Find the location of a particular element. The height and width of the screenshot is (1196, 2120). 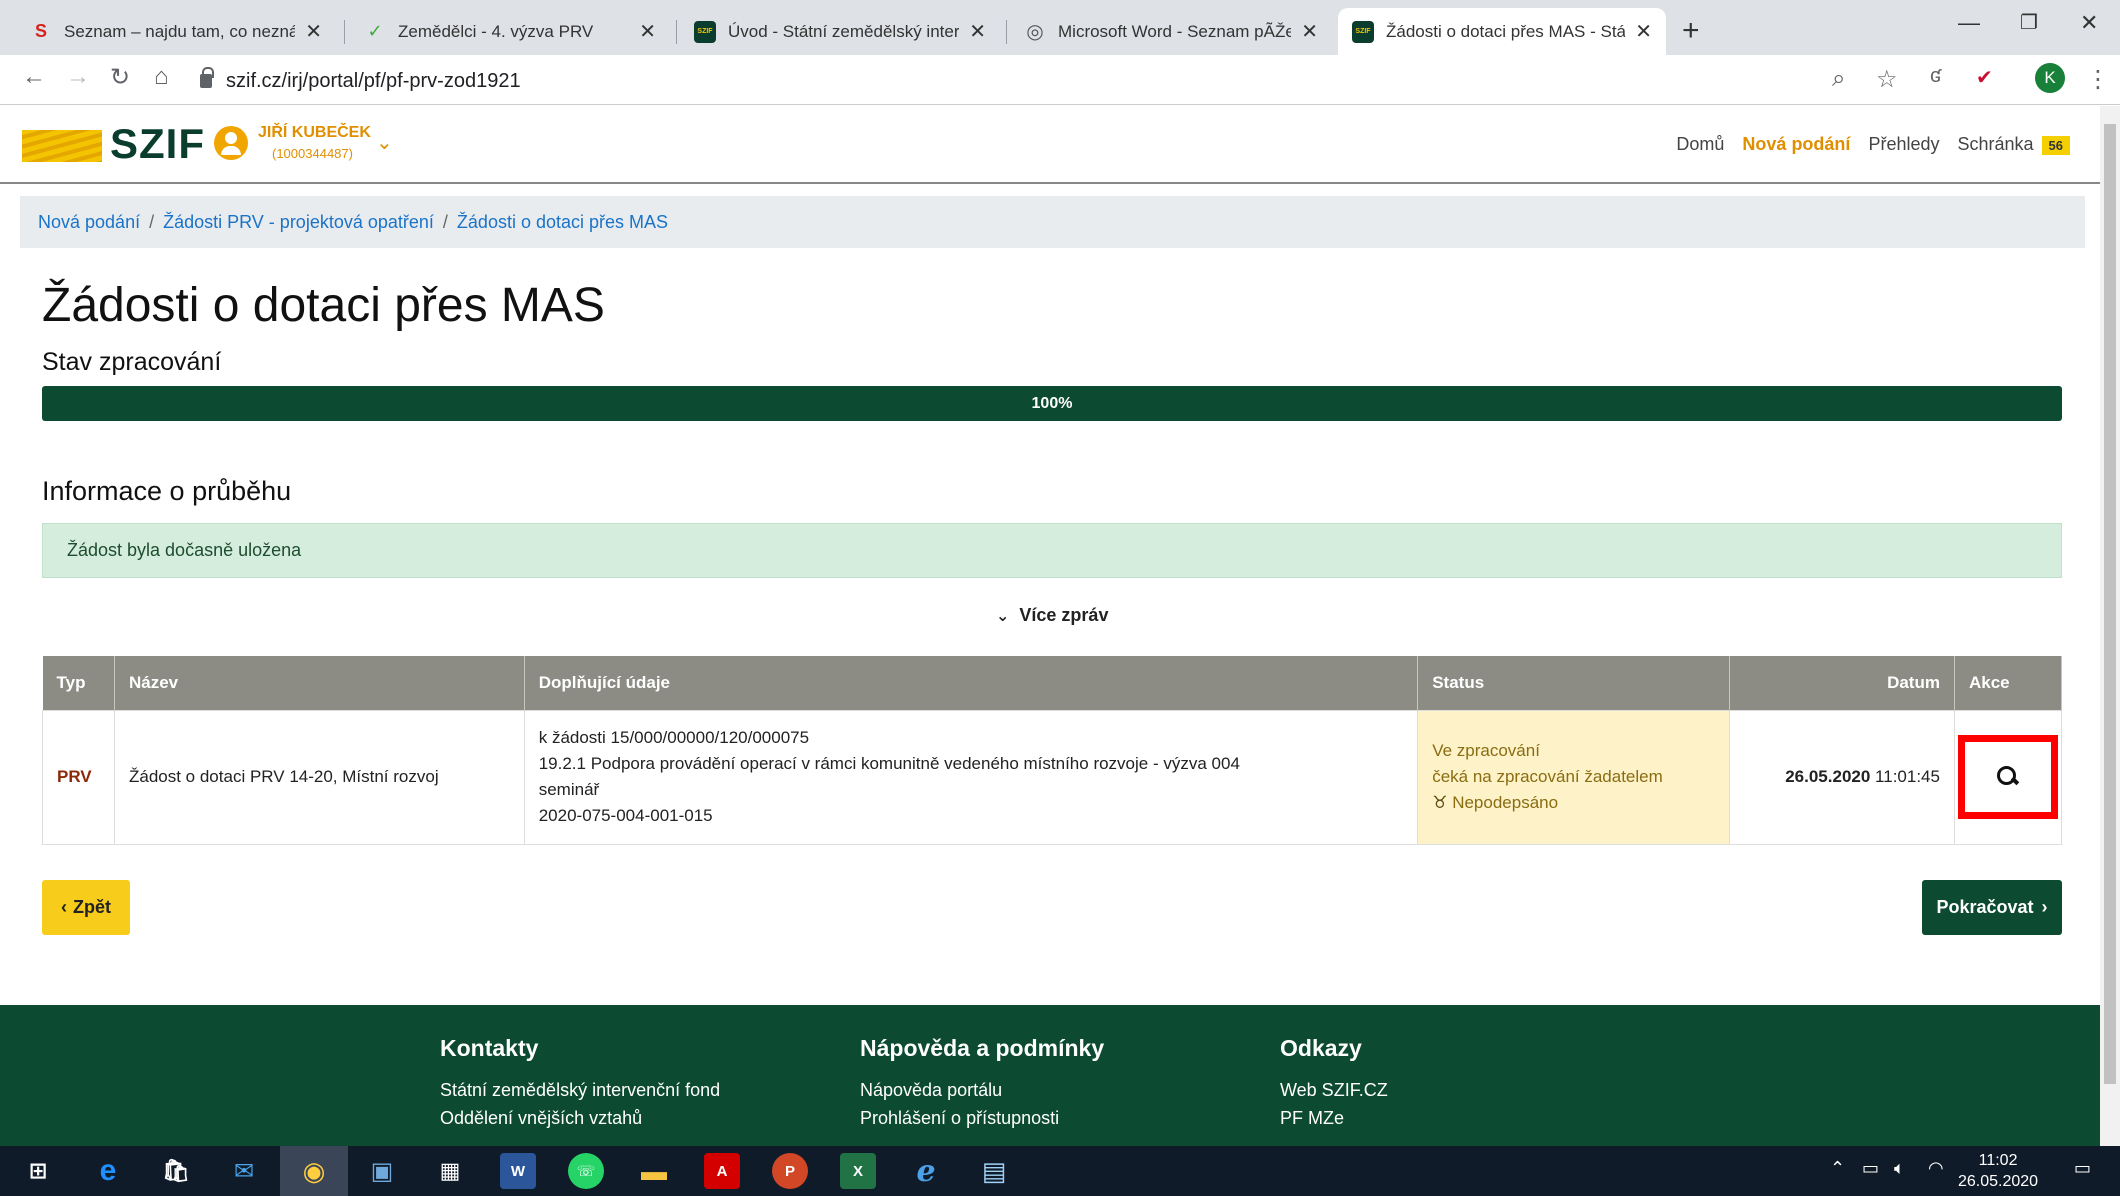

browser-tab-seznam: S Seznam – najdu tam, co neznám ✕ is located at coordinates (176, 31).